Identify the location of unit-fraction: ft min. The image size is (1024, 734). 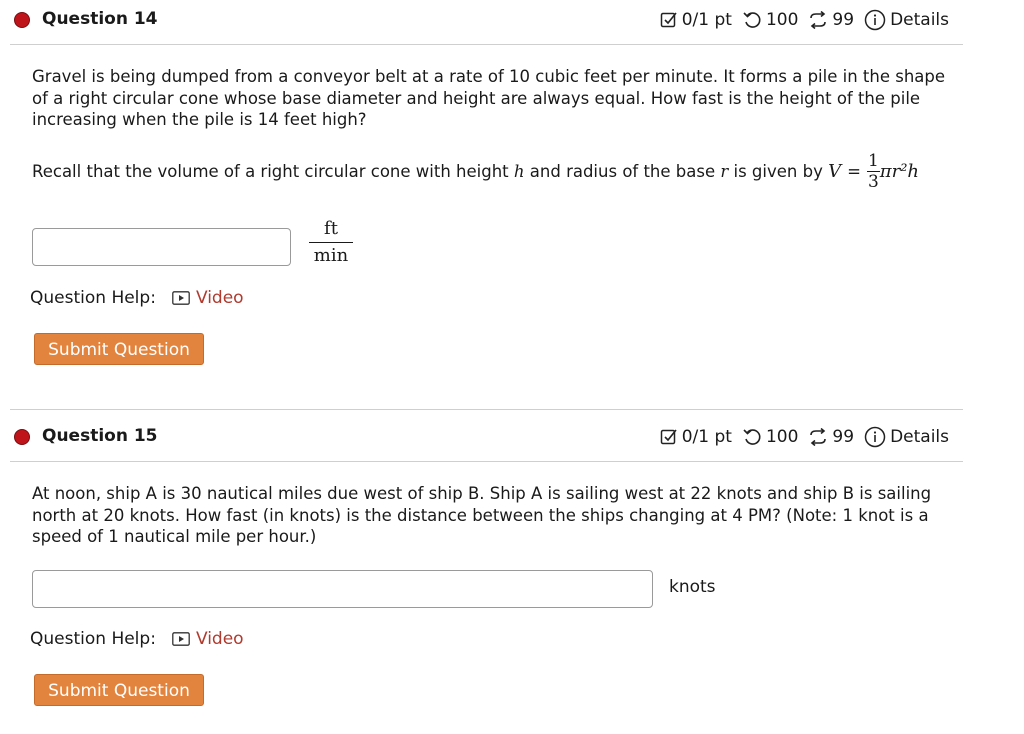
(331, 242).